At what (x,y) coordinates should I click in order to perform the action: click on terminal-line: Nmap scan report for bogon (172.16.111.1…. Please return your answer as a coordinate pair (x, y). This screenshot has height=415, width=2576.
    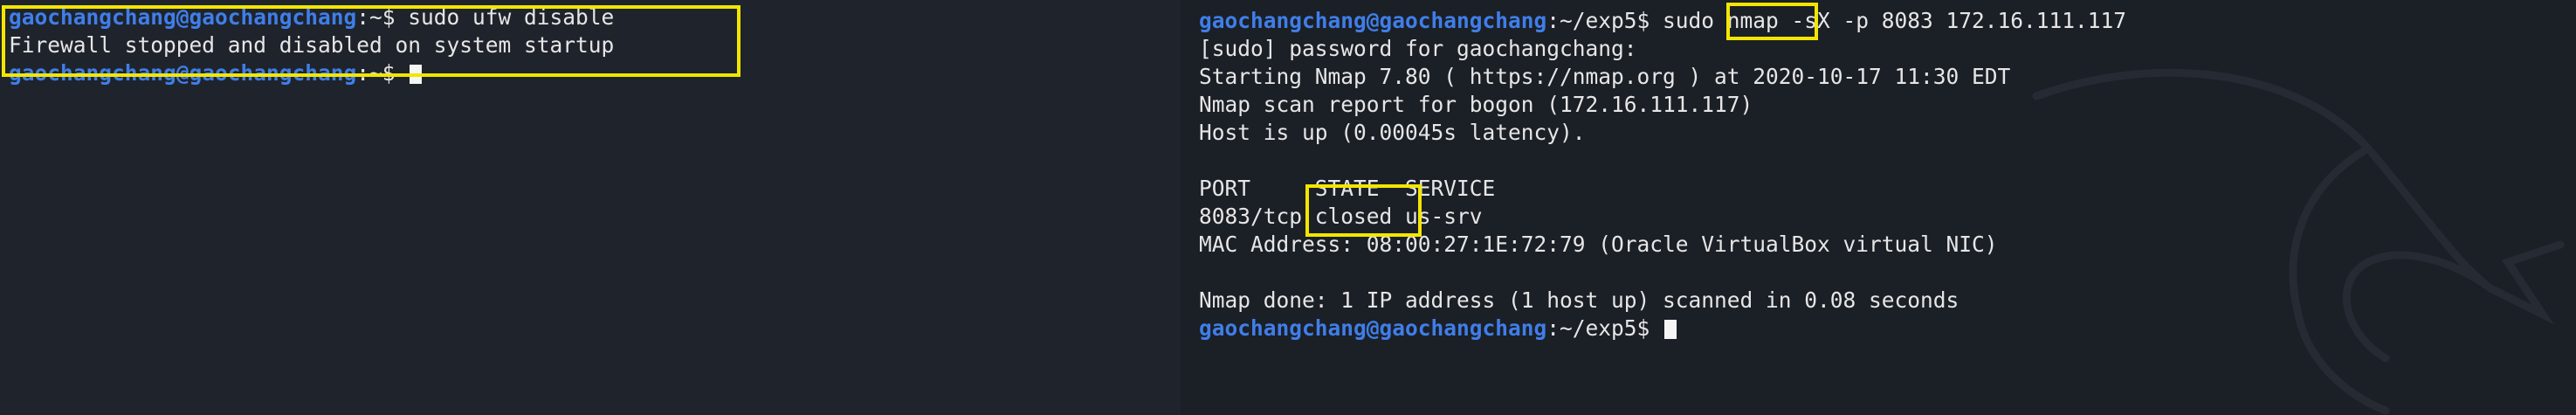
    Looking at the image, I should click on (1476, 105).